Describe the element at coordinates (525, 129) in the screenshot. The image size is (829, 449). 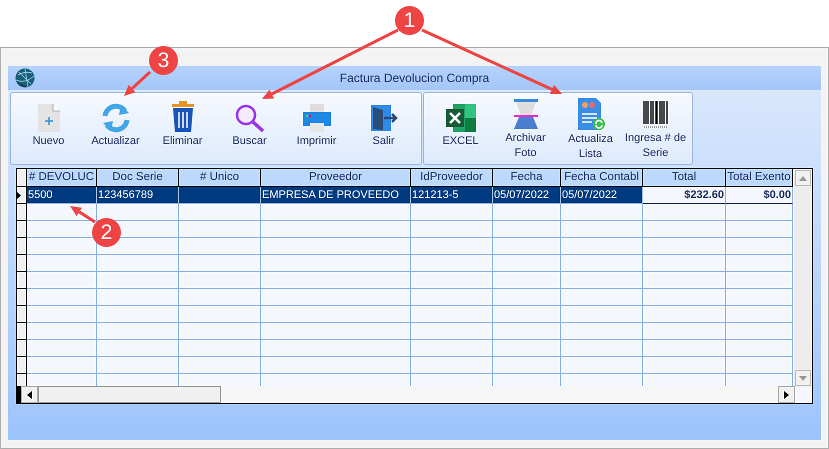
I see `toolbar-button: Archivar Foto` at that location.